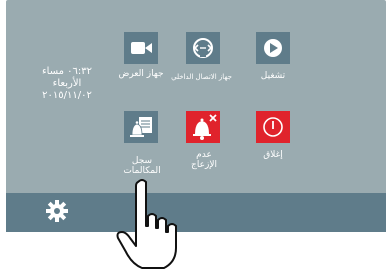 The image size is (392, 272). Describe the element at coordinates (141, 74) in the screenshot. I see `display-device-label: جهاز العرض` at that location.